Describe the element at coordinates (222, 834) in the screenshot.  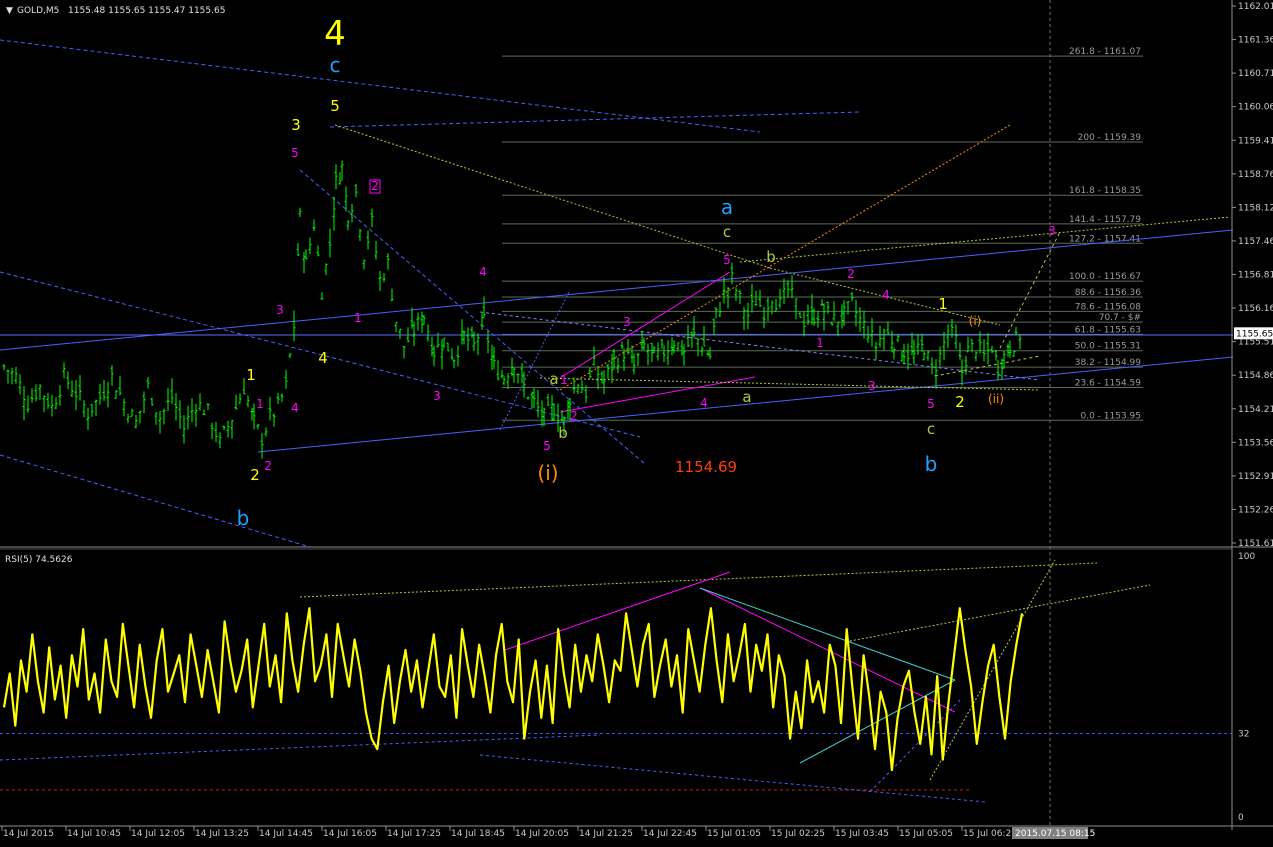
I see `x-tick-label: 14 Jul 13:25` at that location.